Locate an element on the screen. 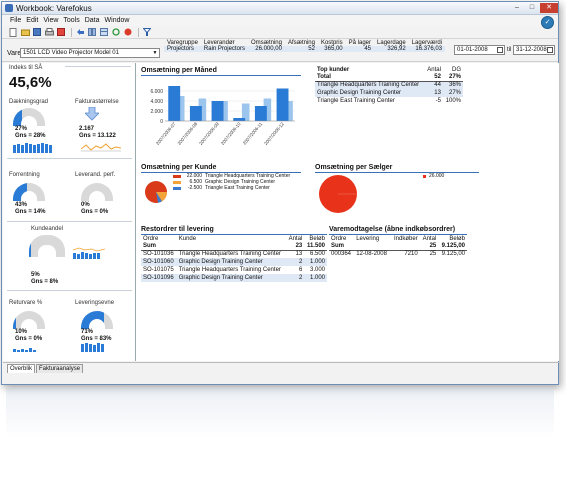 The width and height of the screenshot is (566, 480). menu-data: Data is located at coordinates (92, 20).